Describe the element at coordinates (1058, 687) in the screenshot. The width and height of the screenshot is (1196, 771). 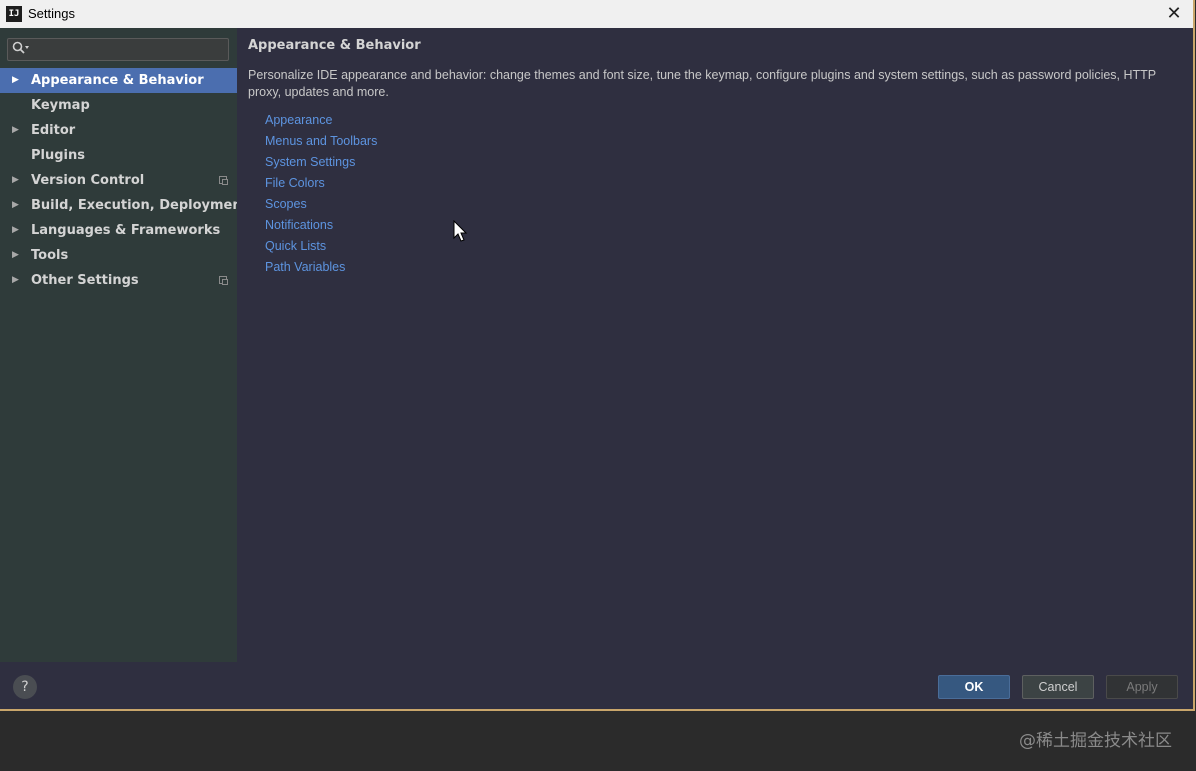
I see `cancel-button: Cancel` at that location.